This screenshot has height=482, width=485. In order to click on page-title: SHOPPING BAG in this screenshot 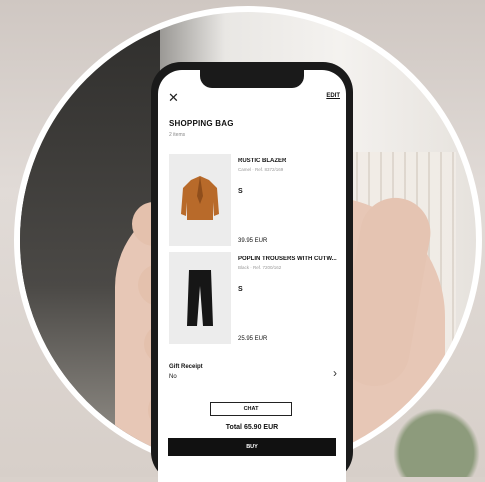, I will do `click(201, 123)`.